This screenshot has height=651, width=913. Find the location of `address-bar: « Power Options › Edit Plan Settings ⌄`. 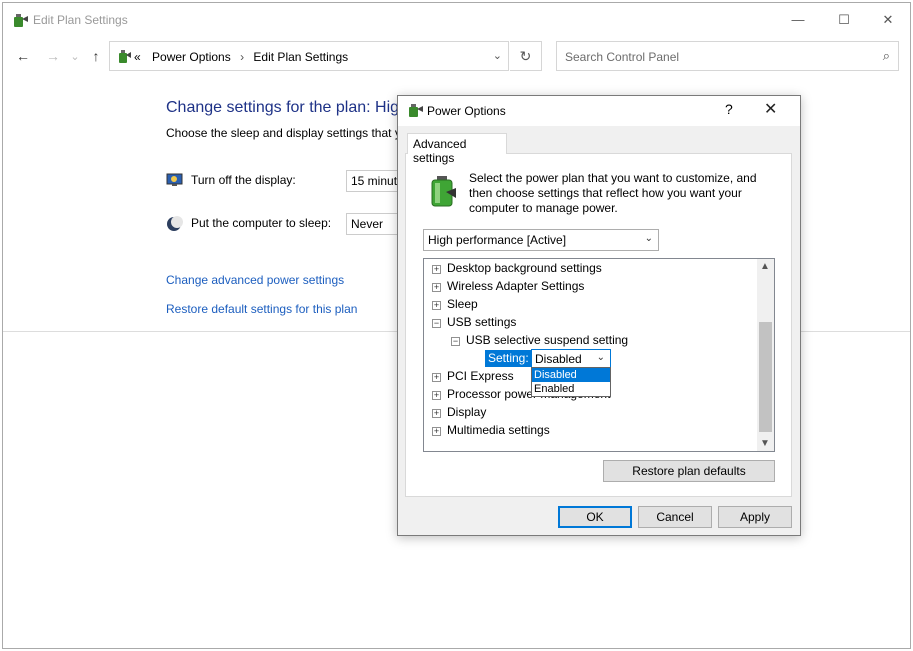

address-bar: « Power Options › Edit Plan Settings ⌄ is located at coordinates (309, 56).